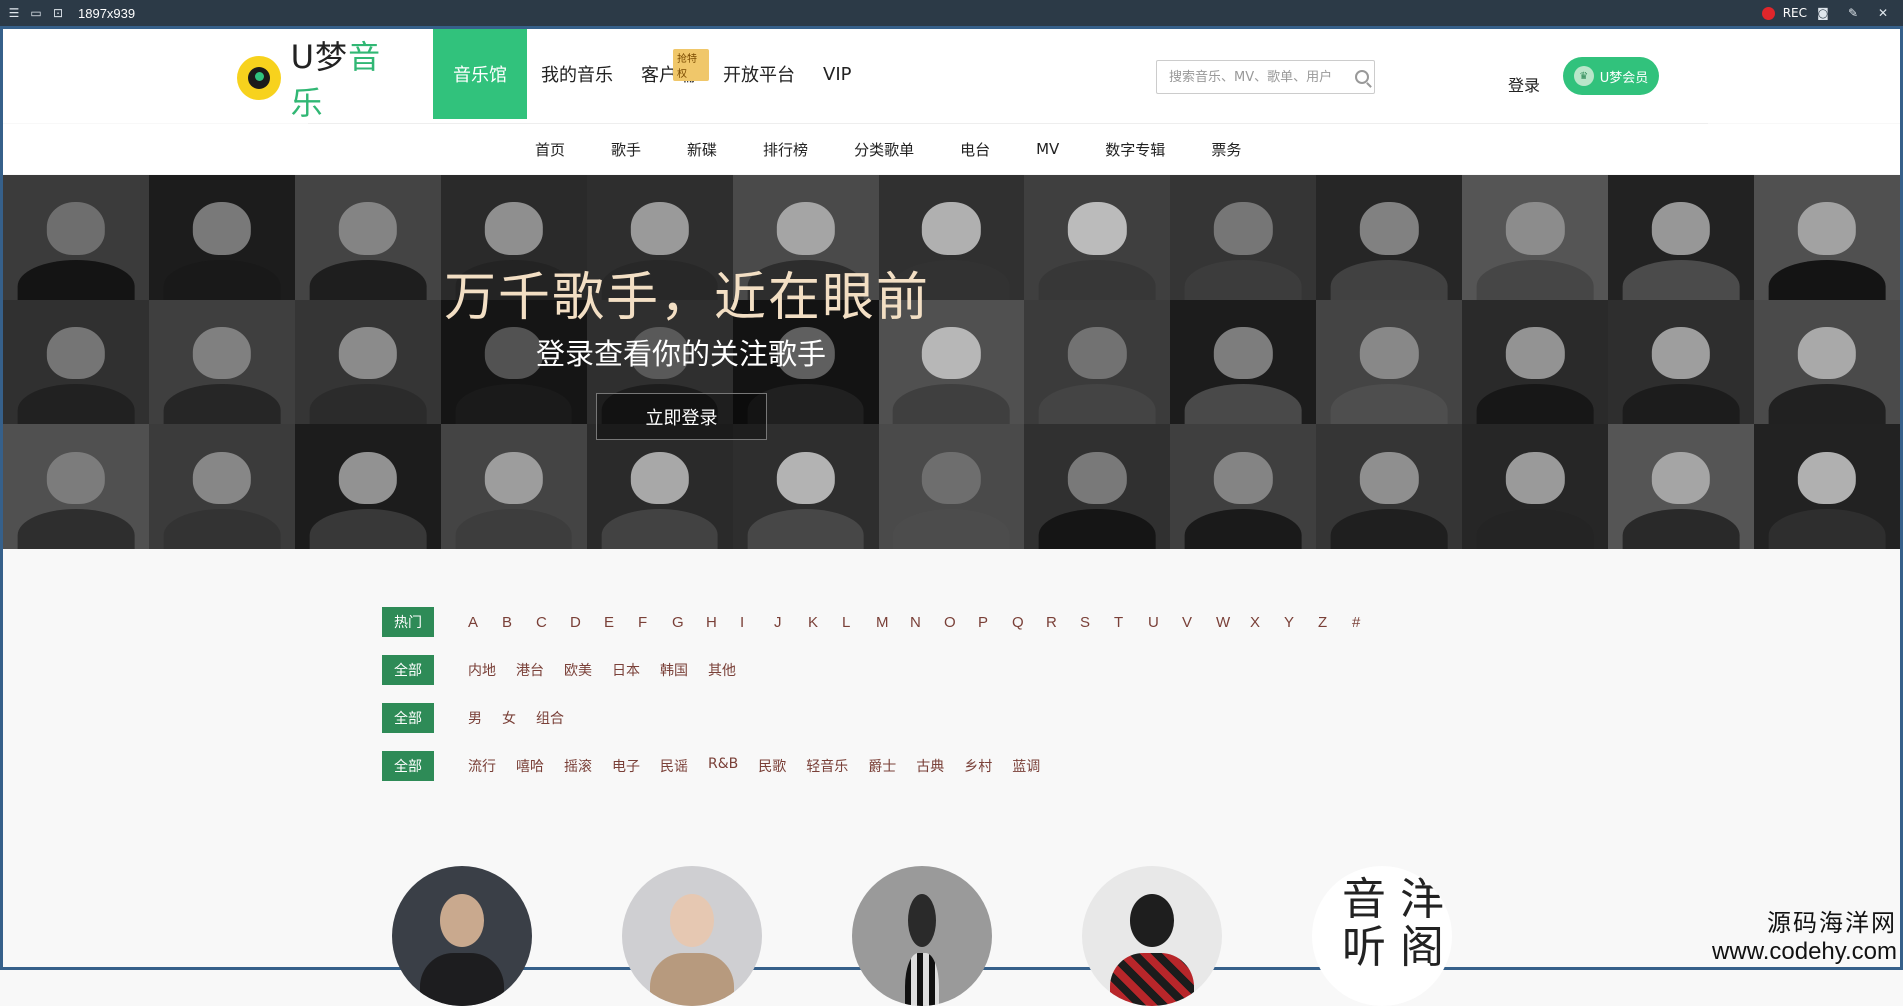 The height and width of the screenshot is (1006, 1903). What do you see at coordinates (884, 670) in the screenshot?
I see `filter-row-regions: 全部 内地 港台 欧美 日本 韩国 其他` at bounding box center [884, 670].